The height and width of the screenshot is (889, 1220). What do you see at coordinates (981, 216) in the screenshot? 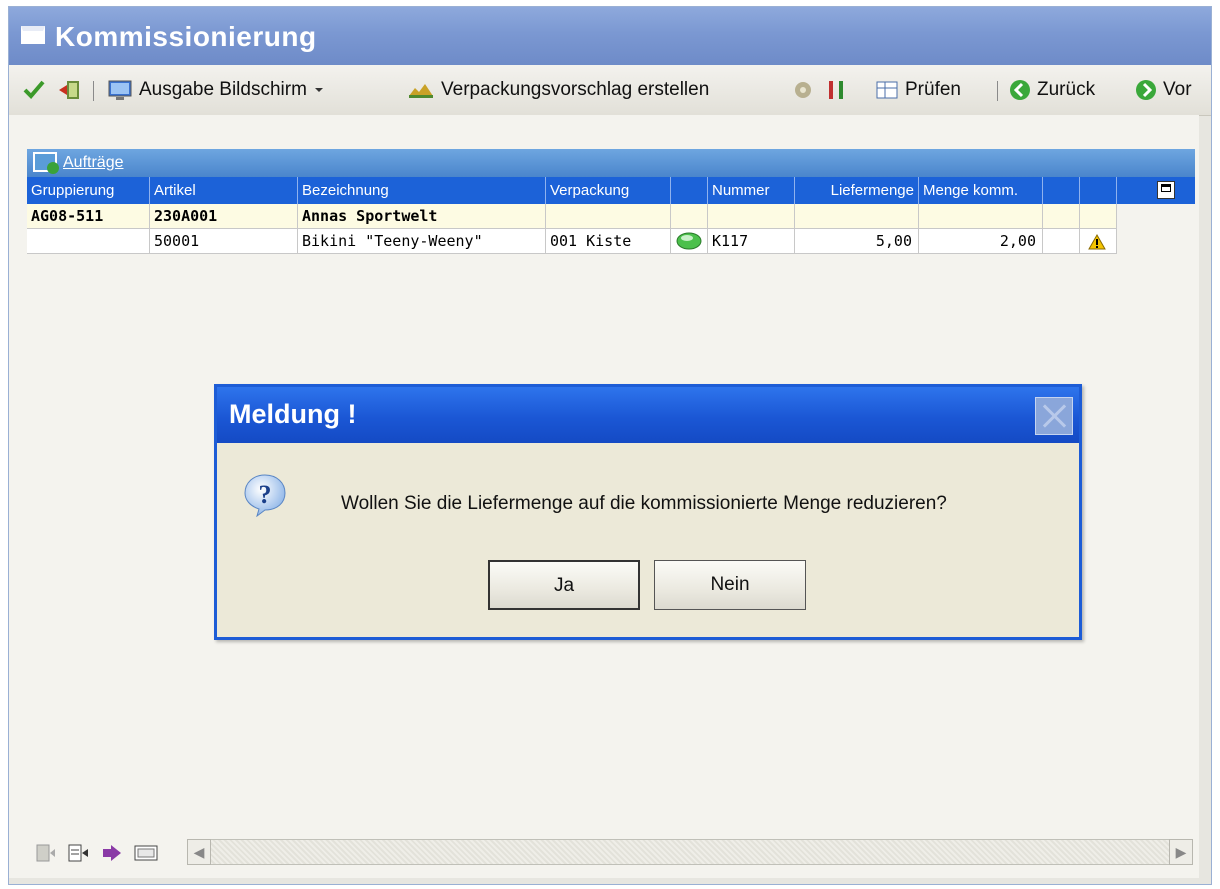
I see `cell-menge-komm` at bounding box center [981, 216].